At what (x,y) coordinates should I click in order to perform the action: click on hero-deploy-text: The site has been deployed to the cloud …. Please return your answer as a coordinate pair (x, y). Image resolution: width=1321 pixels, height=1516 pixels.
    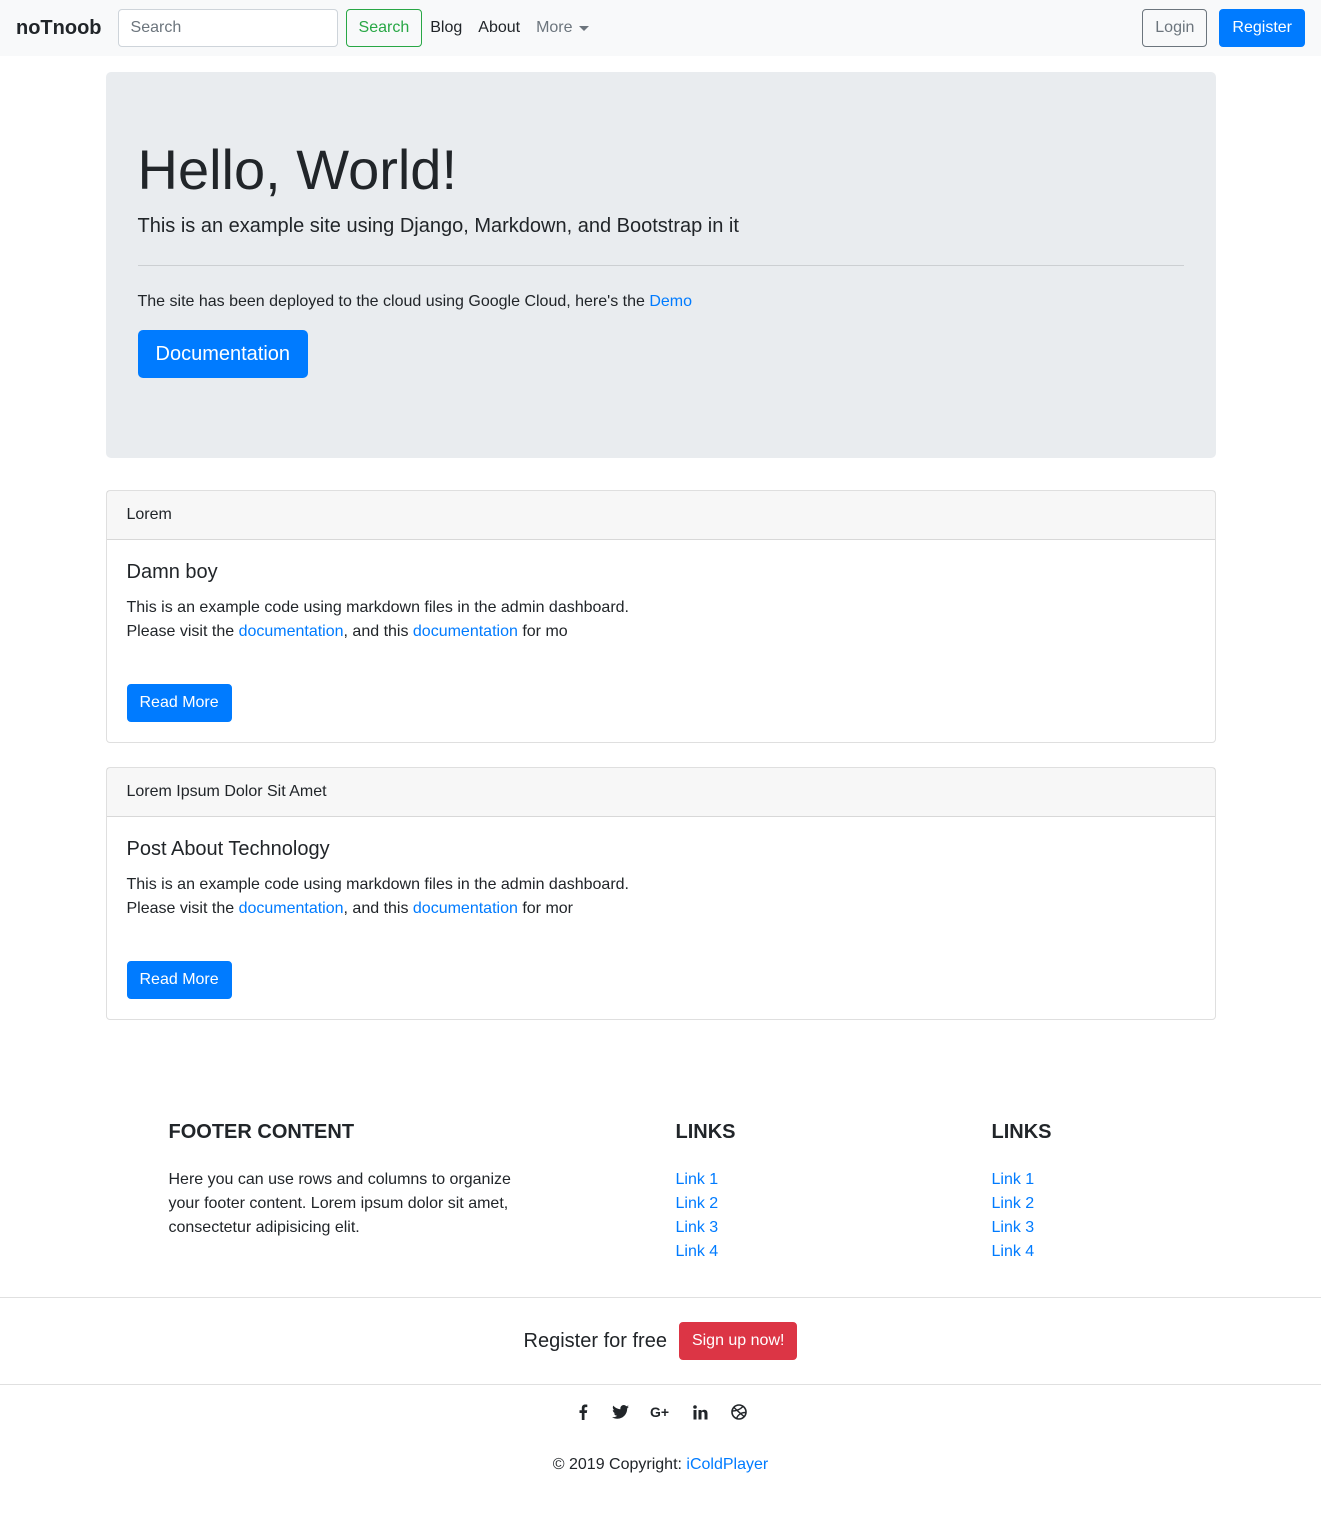
    Looking at the image, I should click on (415, 302).